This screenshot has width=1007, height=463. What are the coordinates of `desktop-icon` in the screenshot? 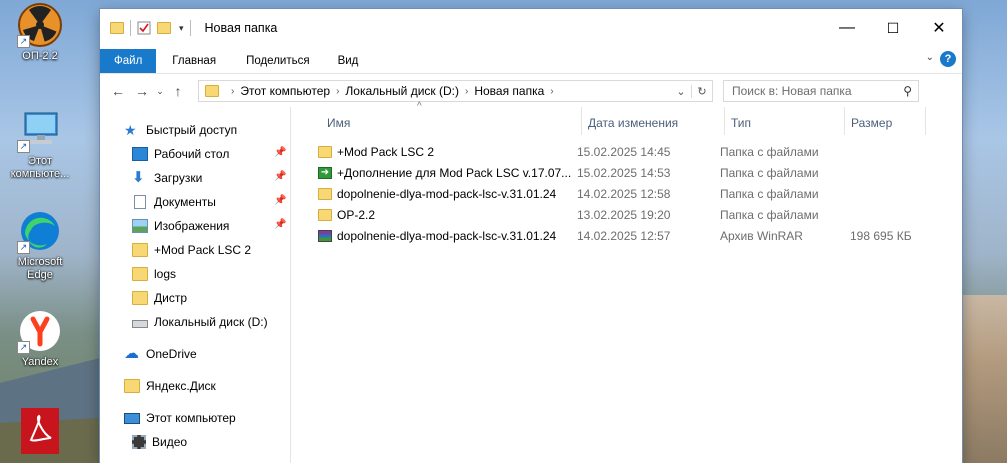 It's located at (140, 154).